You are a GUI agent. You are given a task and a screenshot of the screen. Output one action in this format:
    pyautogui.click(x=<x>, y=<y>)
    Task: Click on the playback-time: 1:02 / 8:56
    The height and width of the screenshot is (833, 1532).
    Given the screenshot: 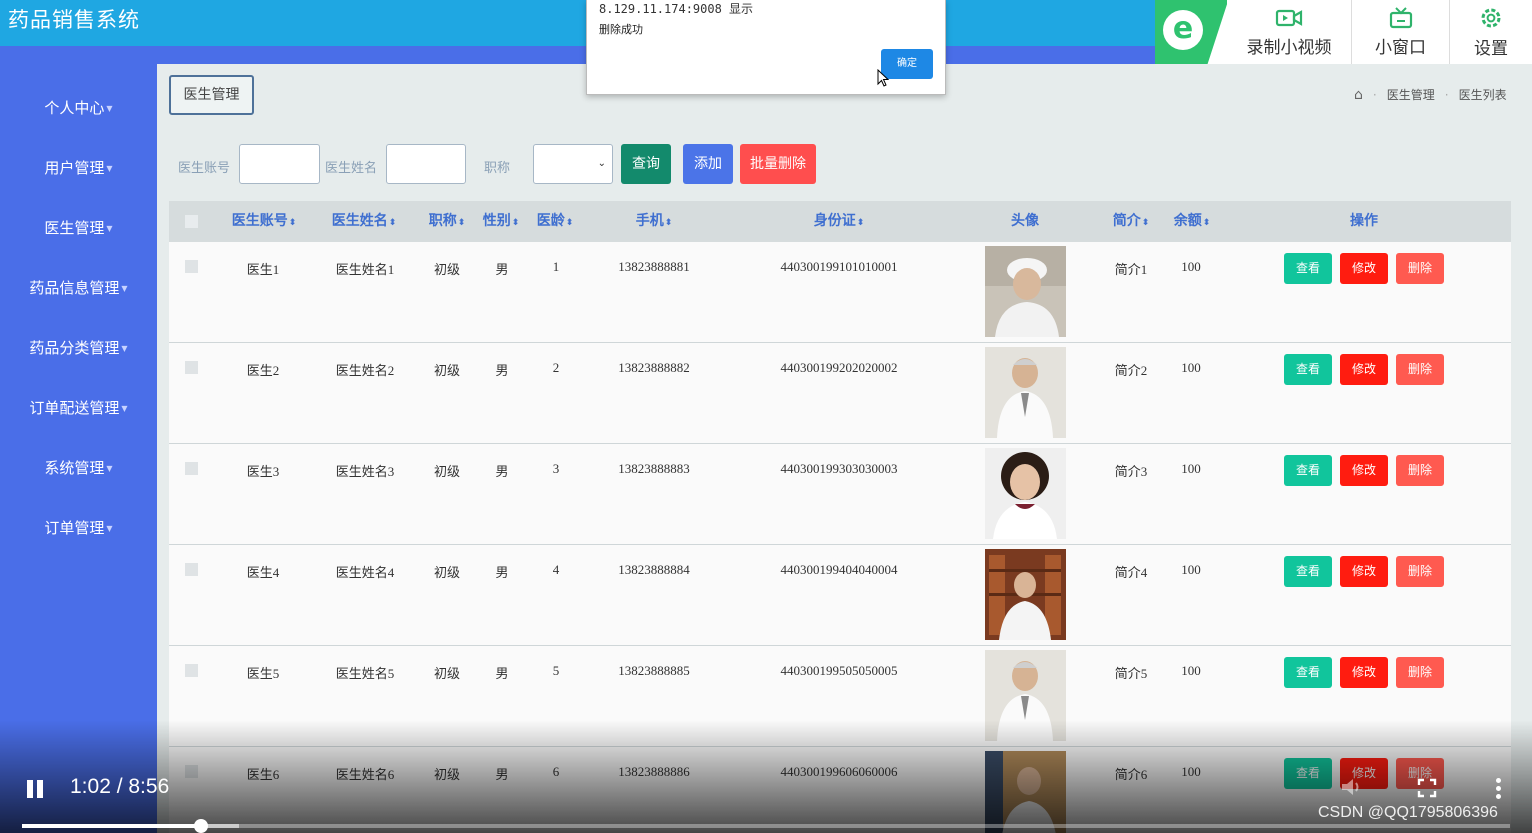 What is the action you would take?
    pyautogui.click(x=120, y=786)
    